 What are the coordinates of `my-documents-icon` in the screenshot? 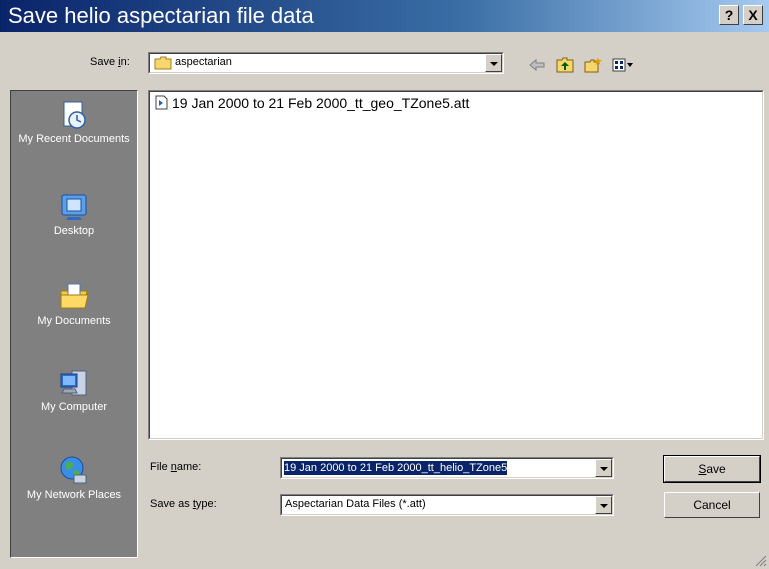 It's located at (74, 296).